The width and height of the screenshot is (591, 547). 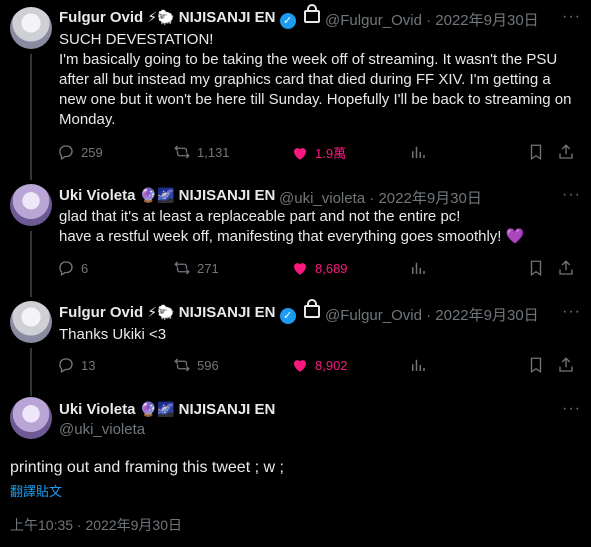 I want to click on main-author: Uki Violeta 🔮🌌 NIJISANJI EN, so click(x=167, y=409).